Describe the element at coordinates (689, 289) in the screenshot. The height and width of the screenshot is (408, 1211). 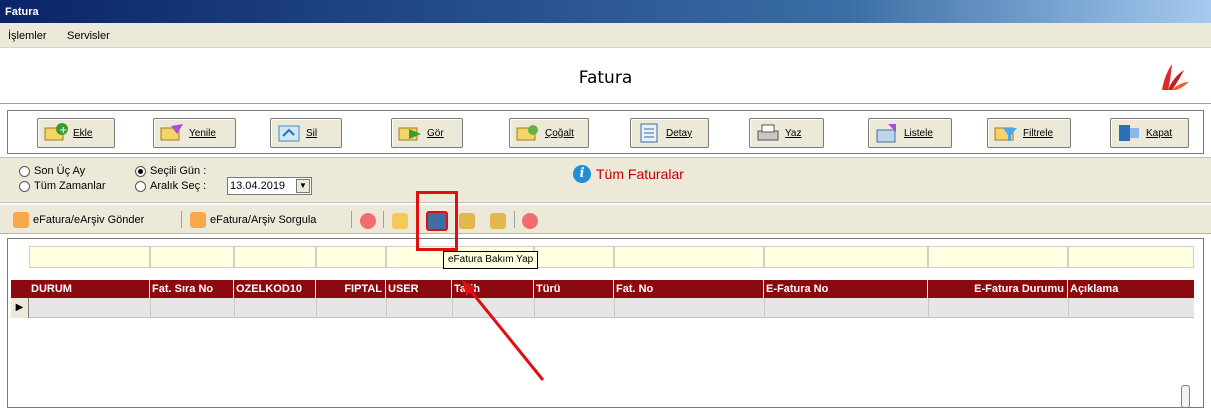
I see `col-fat-no: Fat. No` at that location.